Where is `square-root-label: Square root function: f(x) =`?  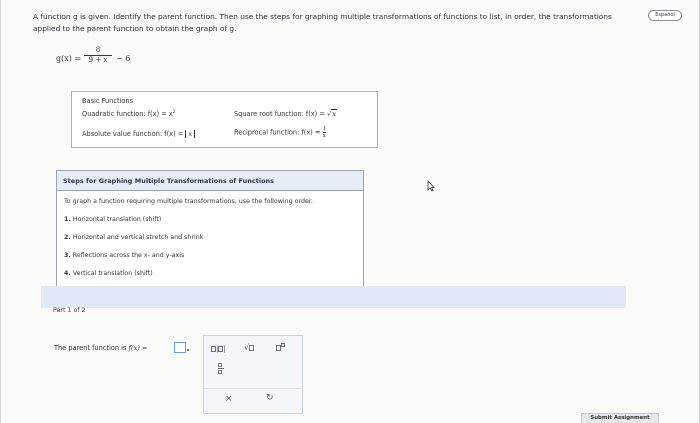 square-root-label: Square root function: f(x) = is located at coordinates (280, 114).